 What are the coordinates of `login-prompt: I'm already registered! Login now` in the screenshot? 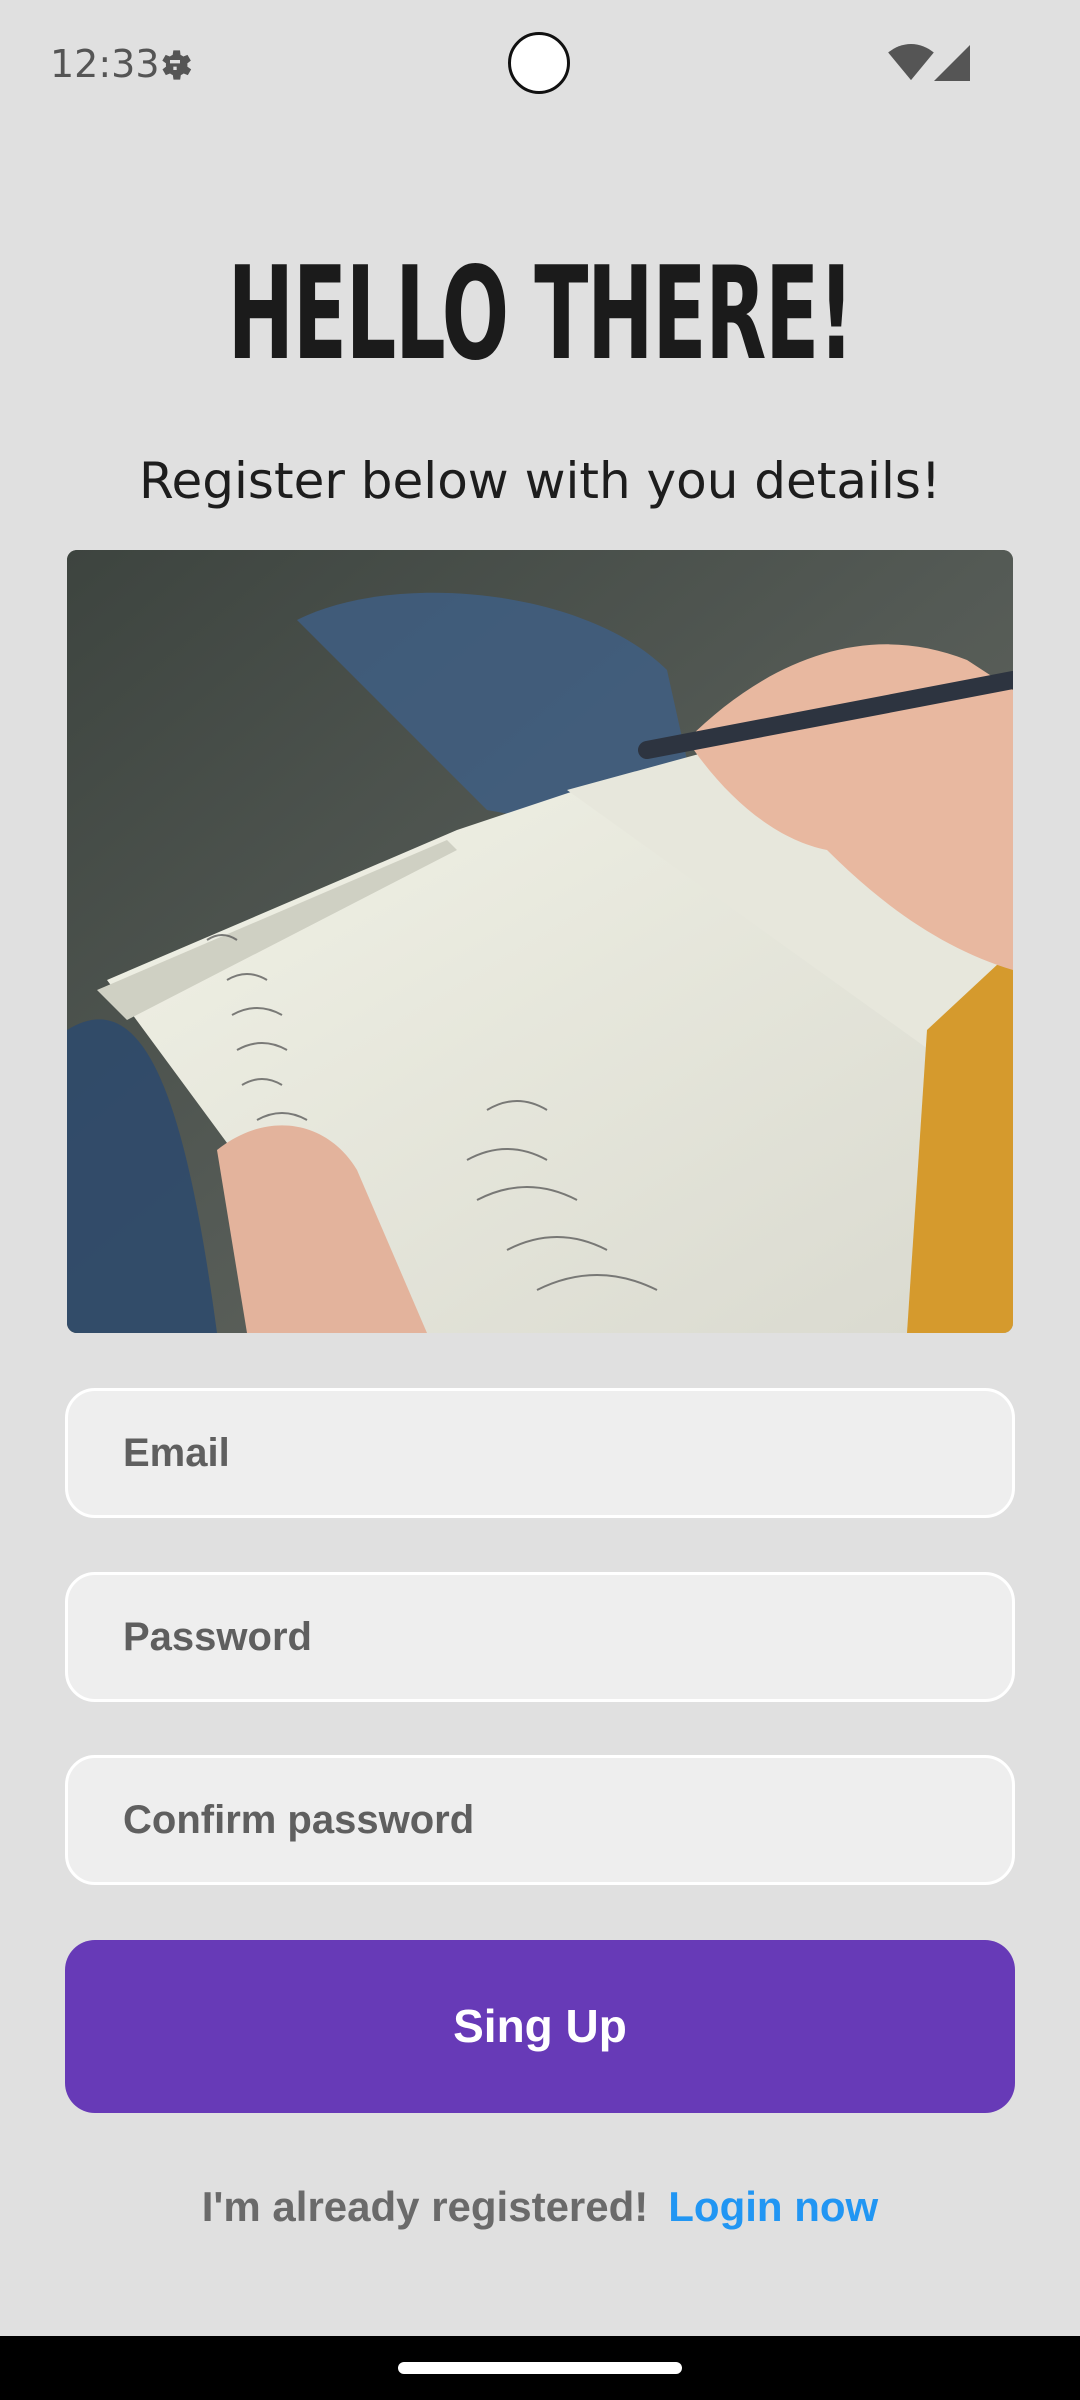 It's located at (540, 2207).